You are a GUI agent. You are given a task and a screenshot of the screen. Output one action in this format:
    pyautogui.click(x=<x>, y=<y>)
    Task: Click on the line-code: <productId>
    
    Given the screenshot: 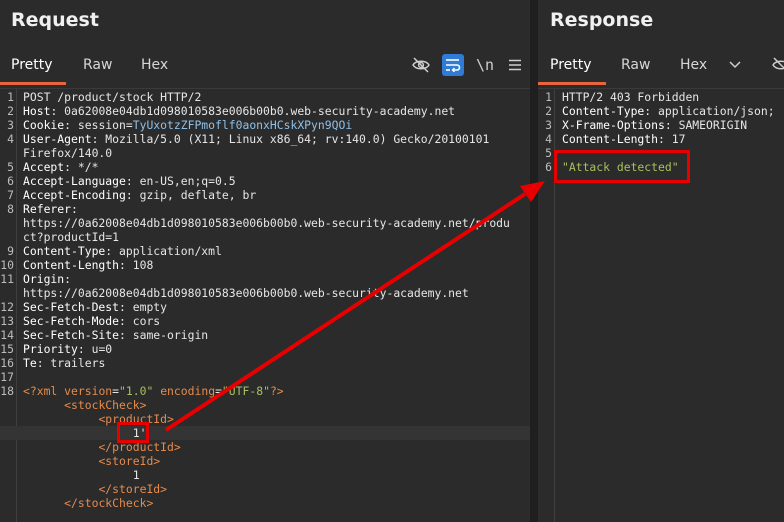 What is the action you would take?
    pyautogui.click(x=98, y=419)
    